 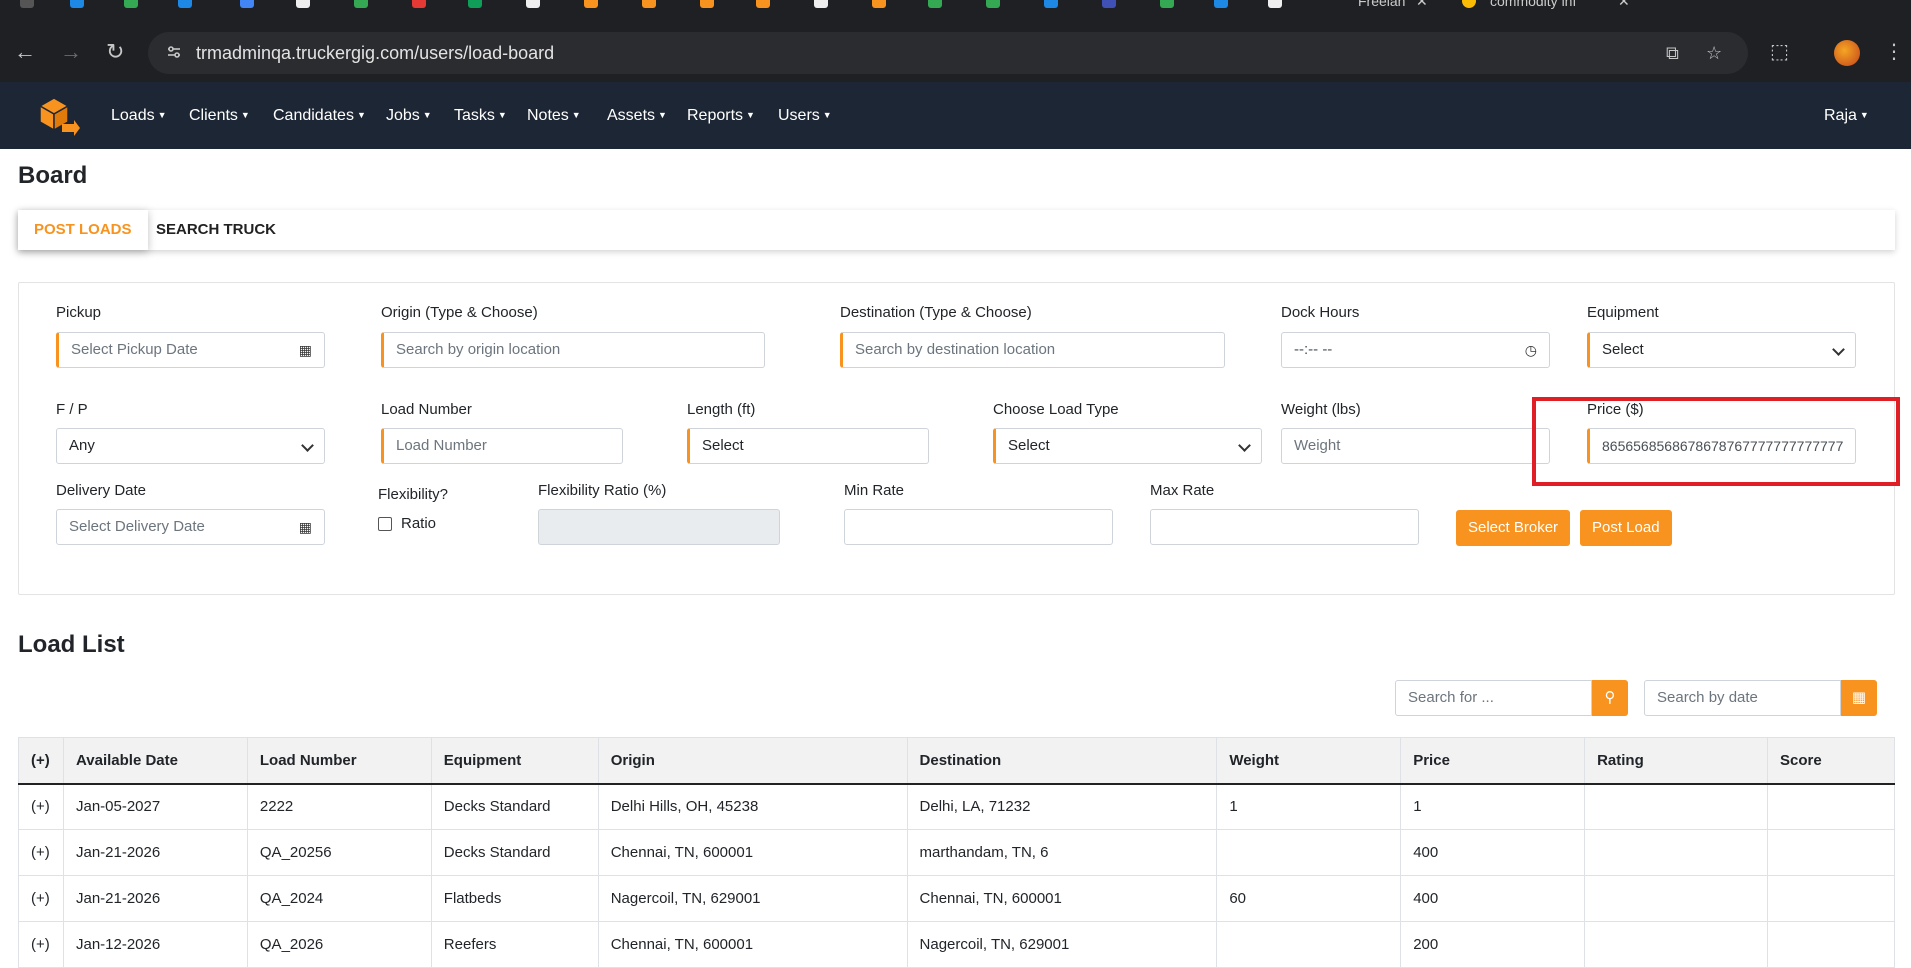 What do you see at coordinates (1721, 350) in the screenshot?
I see `equipment-select: Select` at bounding box center [1721, 350].